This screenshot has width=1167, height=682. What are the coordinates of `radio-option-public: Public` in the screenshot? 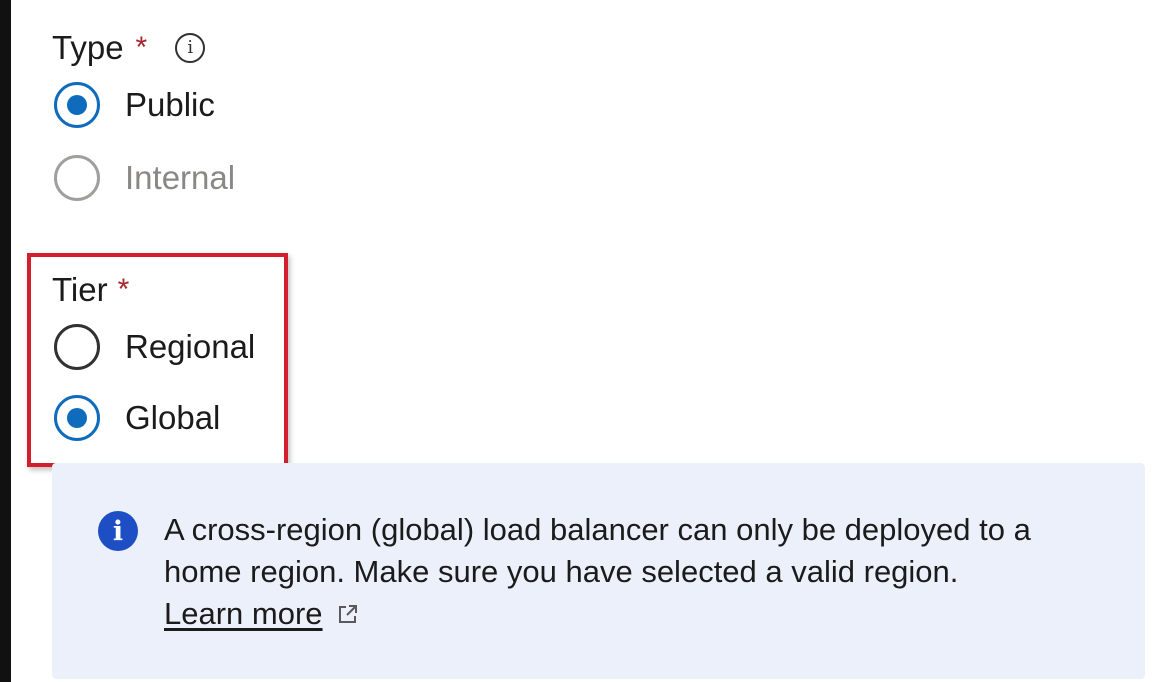 It's located at (134, 105).